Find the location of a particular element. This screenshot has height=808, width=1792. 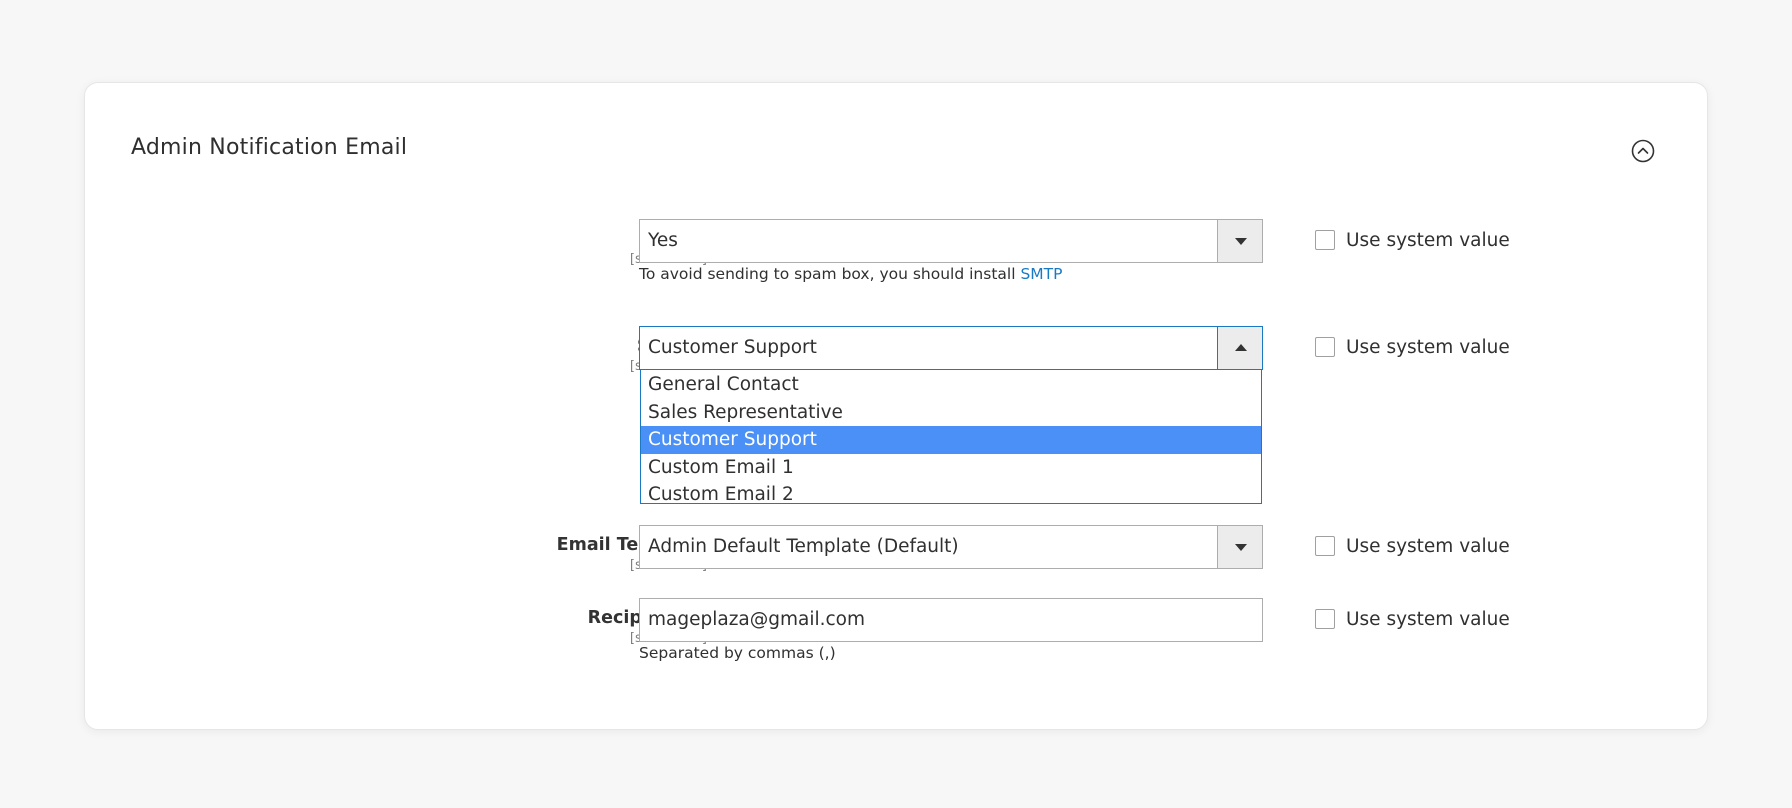

email-template-select-value: Admin Default Template (Default) is located at coordinates (803, 546).